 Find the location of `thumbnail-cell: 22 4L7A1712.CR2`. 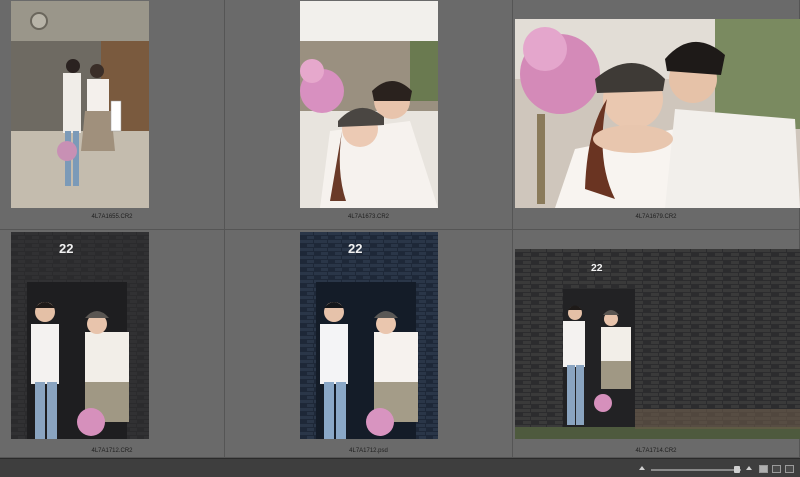

thumbnail-cell: 22 4L7A1712.CR2 is located at coordinates (112, 344).